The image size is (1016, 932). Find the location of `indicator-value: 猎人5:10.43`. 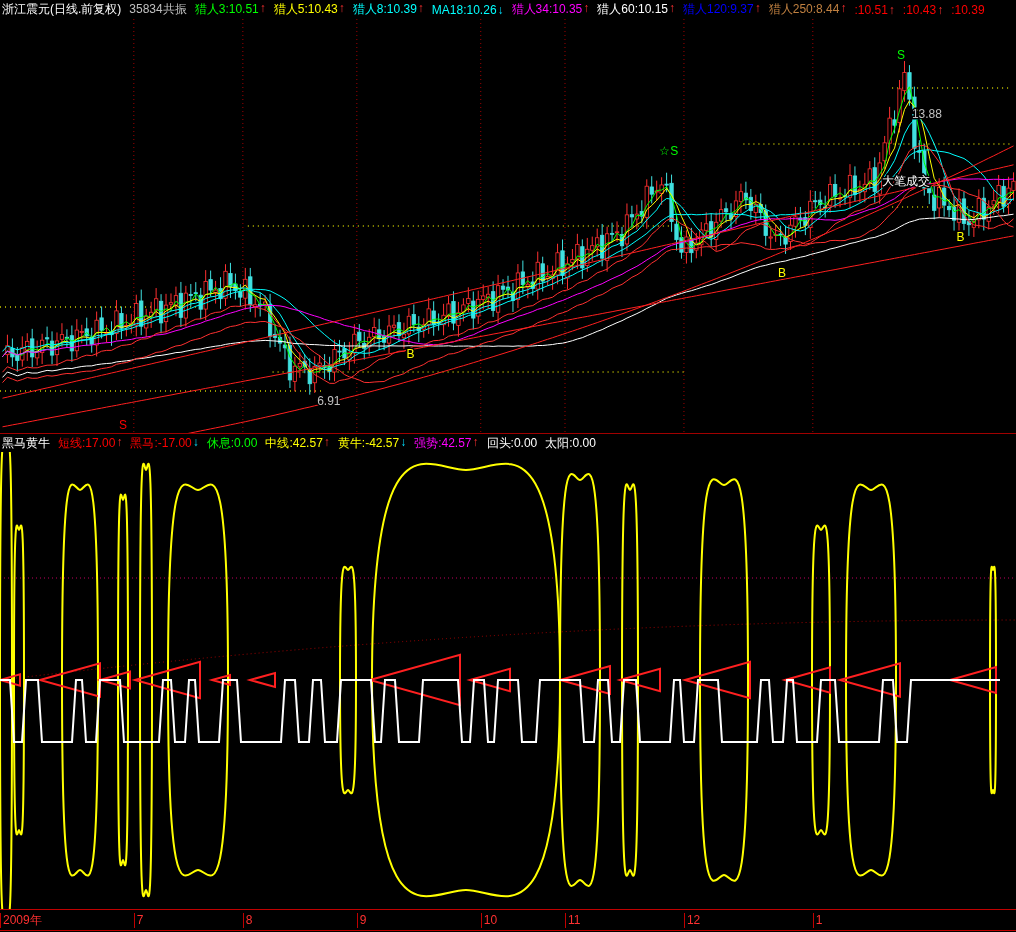

indicator-value: 猎人5:10.43 is located at coordinates (305, 9).